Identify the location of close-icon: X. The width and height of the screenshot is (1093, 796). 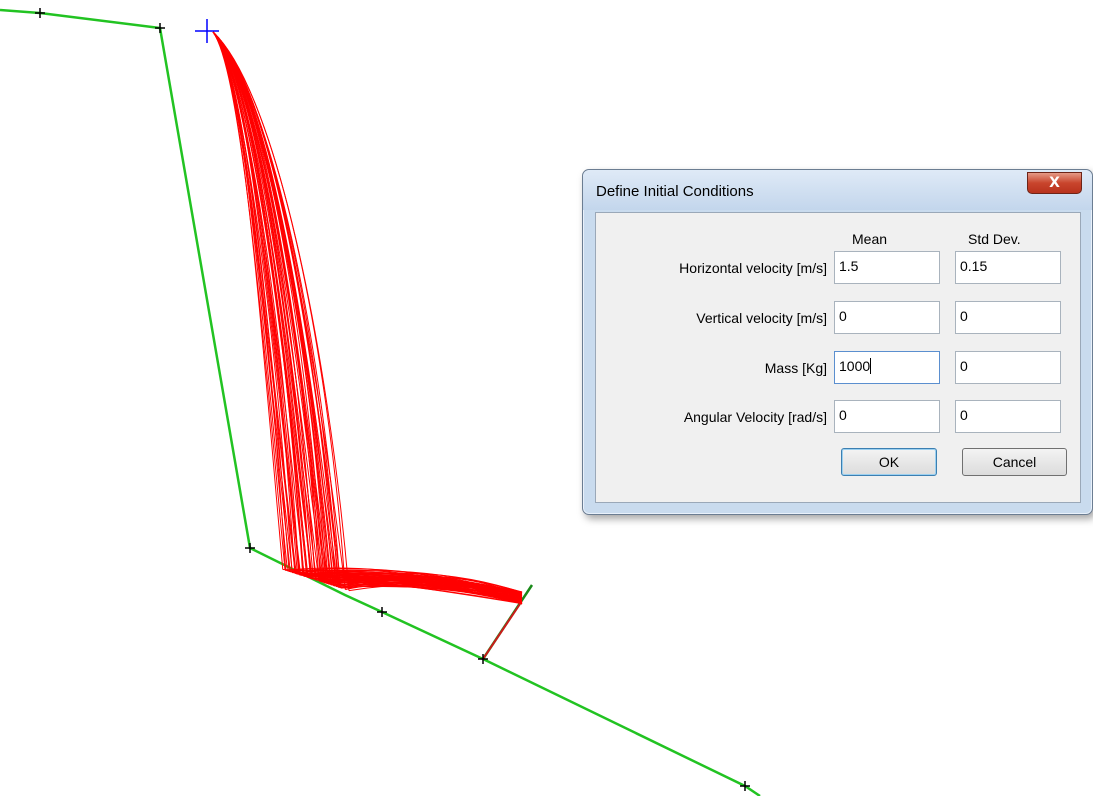
(1054, 183).